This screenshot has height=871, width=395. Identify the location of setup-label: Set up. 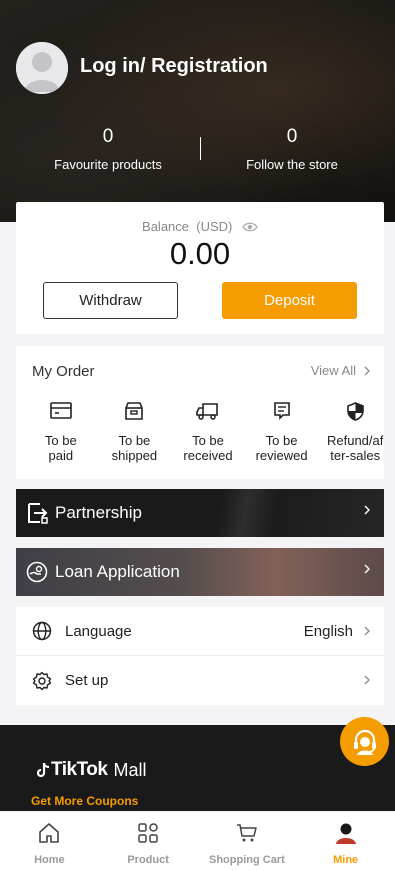
(87, 680).